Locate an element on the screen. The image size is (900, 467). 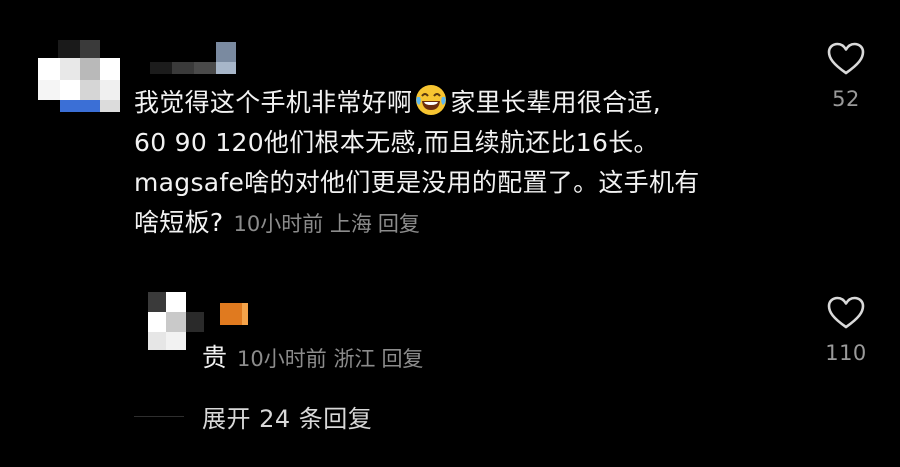
like-group: 52 is located at coordinates (846, 76).